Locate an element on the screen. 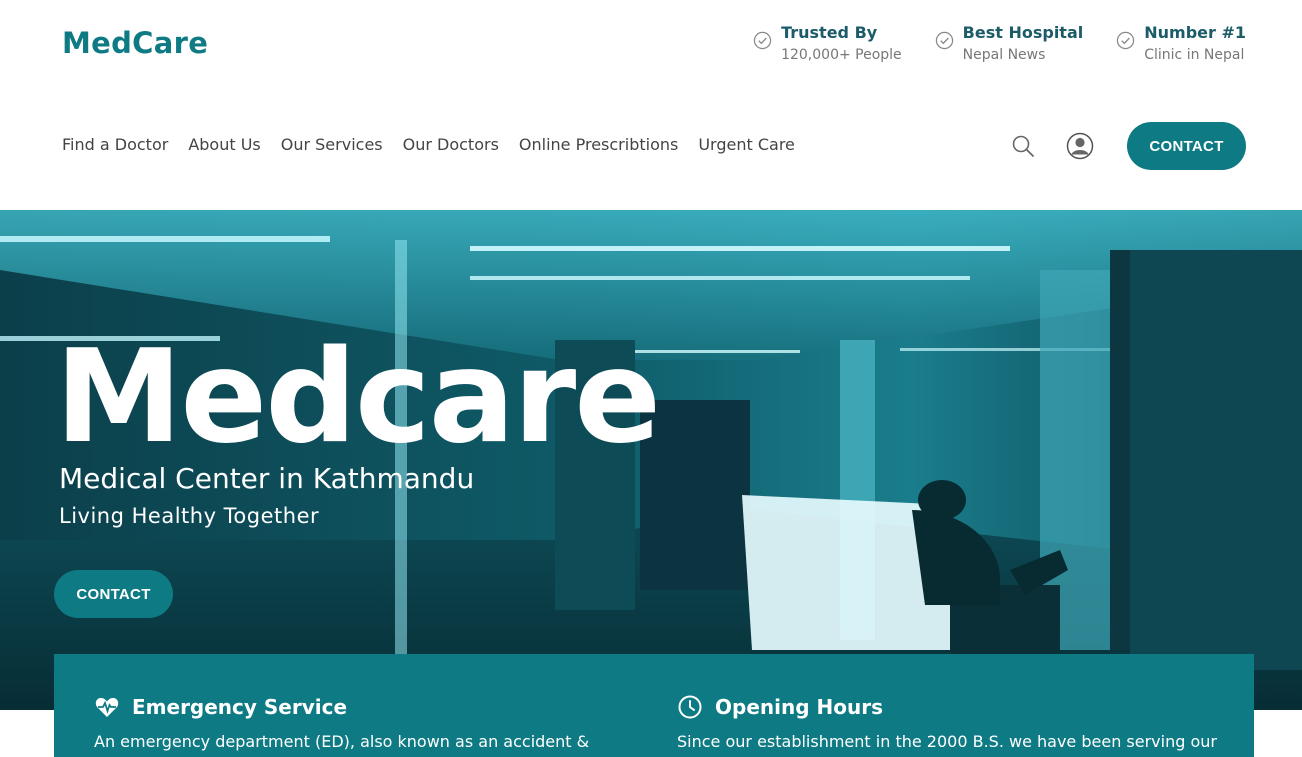 Image resolution: width=1302 pixels, height=757 pixels. badge-subtitle: 120,000+ People is located at coordinates (841, 55).